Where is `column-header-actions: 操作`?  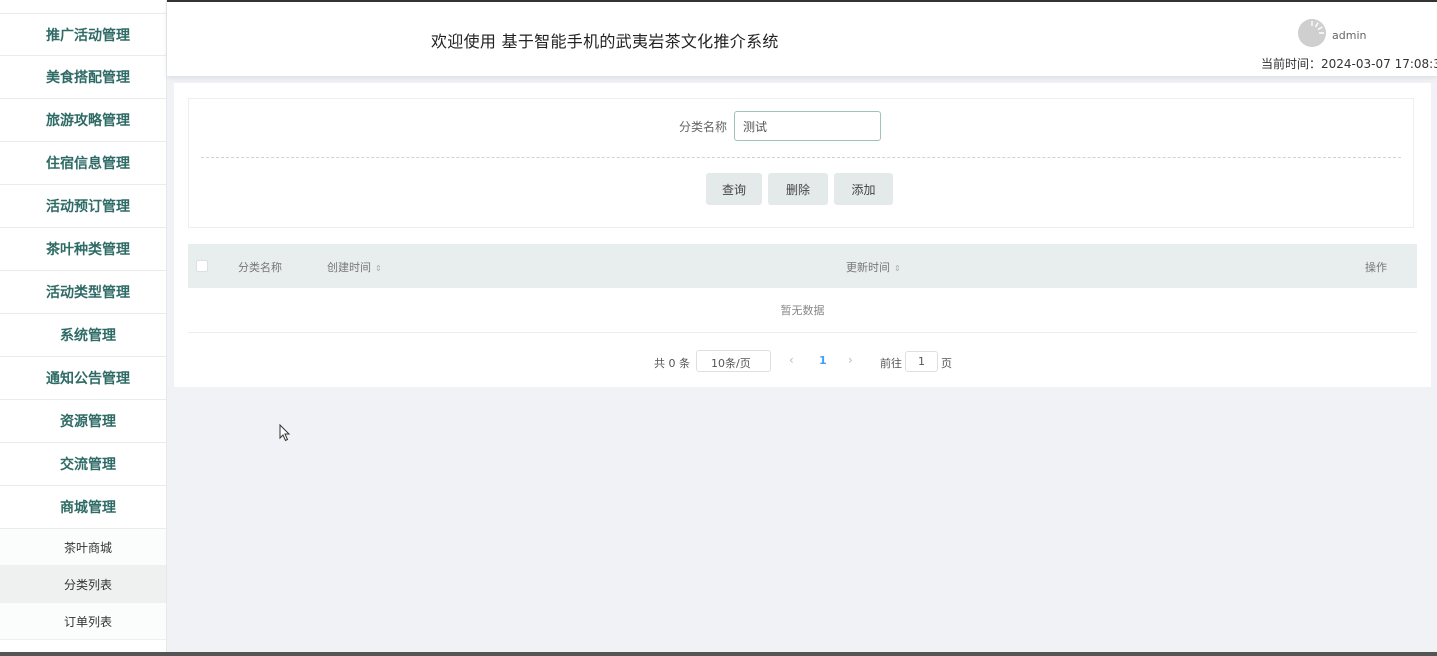 column-header-actions: 操作 is located at coordinates (1376, 267).